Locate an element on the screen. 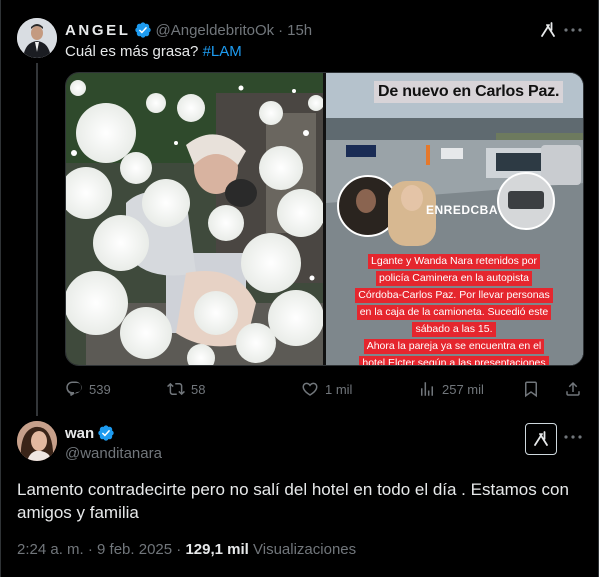 The width and height of the screenshot is (599, 577). caption-line: policía Caminera en la autopista is located at coordinates (453, 278).